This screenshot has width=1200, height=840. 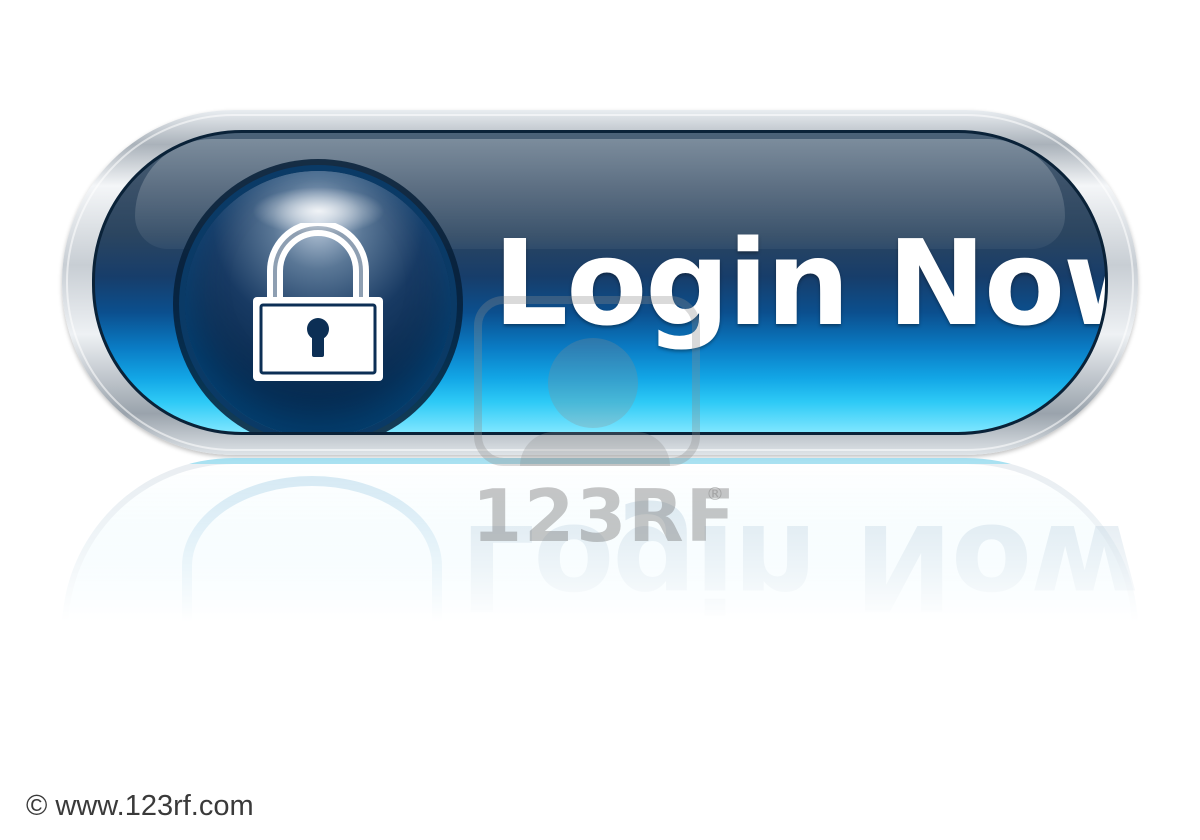 I want to click on reflection-disc, so click(x=312, y=566).